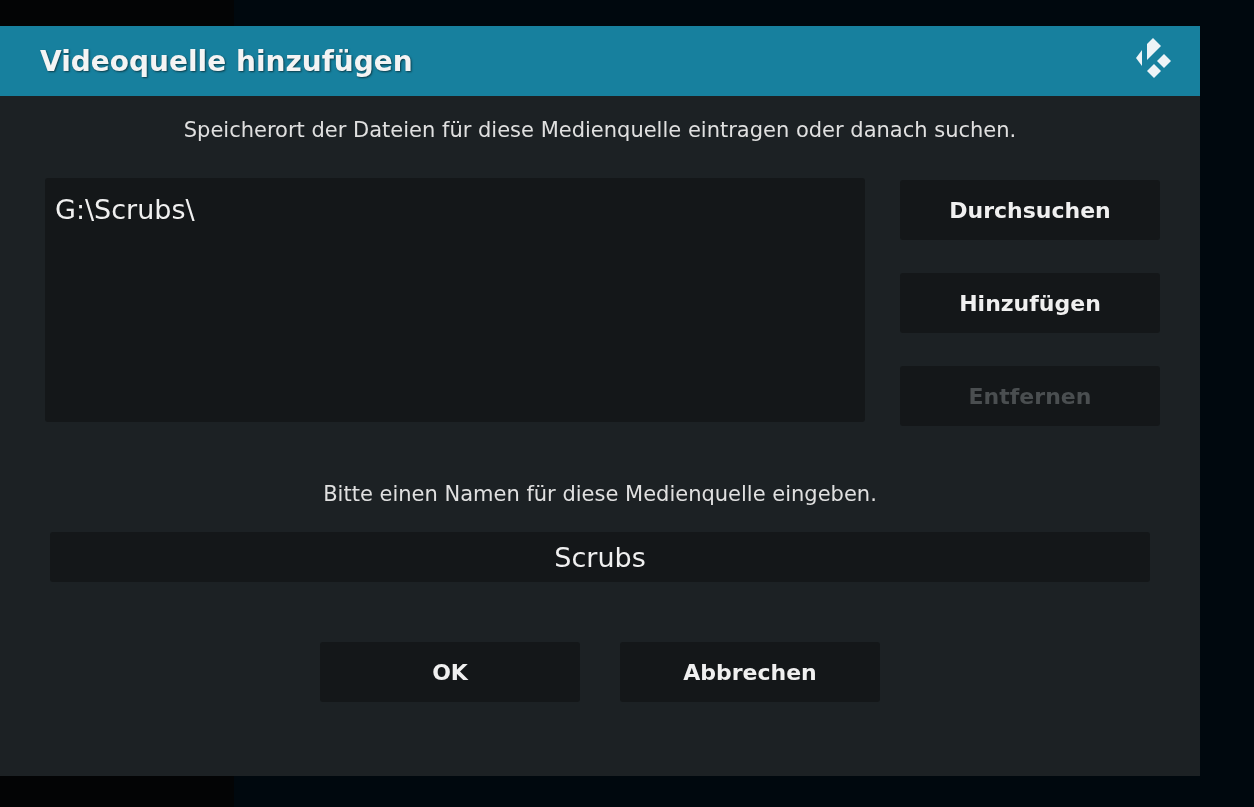  Describe the element at coordinates (600, 557) in the screenshot. I see `name-field: Scrubs` at that location.